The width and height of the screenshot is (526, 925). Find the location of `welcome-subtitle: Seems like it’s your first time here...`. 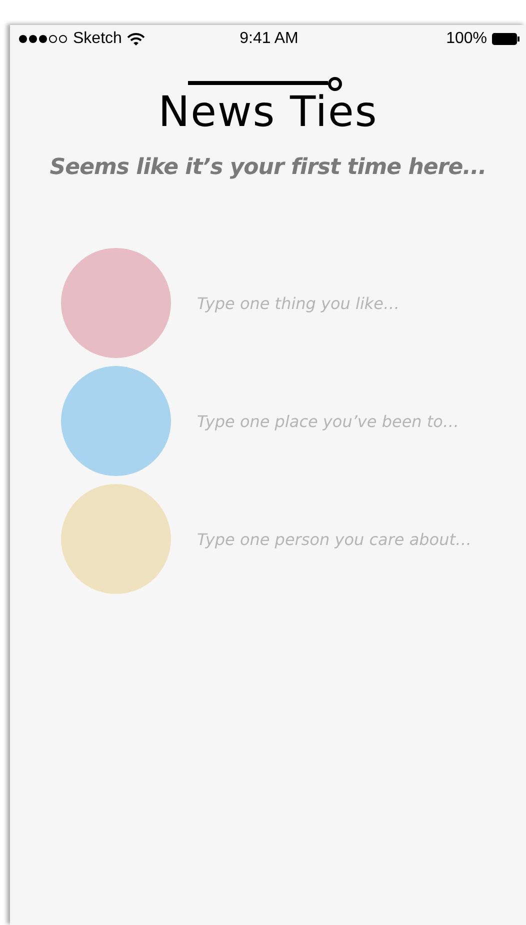

welcome-subtitle: Seems like it’s your first time here... is located at coordinates (268, 167).